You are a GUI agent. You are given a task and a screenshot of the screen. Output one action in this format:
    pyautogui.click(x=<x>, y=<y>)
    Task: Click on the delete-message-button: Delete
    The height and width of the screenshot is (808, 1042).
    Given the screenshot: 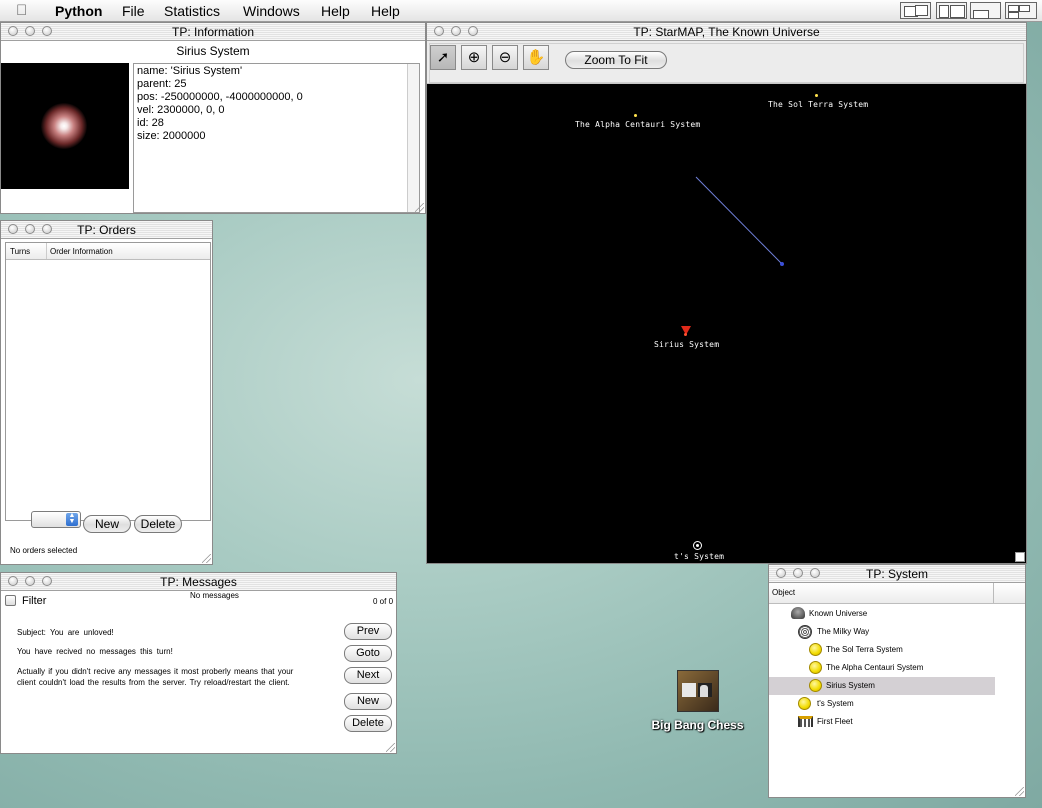 What is the action you would take?
    pyautogui.click(x=368, y=723)
    